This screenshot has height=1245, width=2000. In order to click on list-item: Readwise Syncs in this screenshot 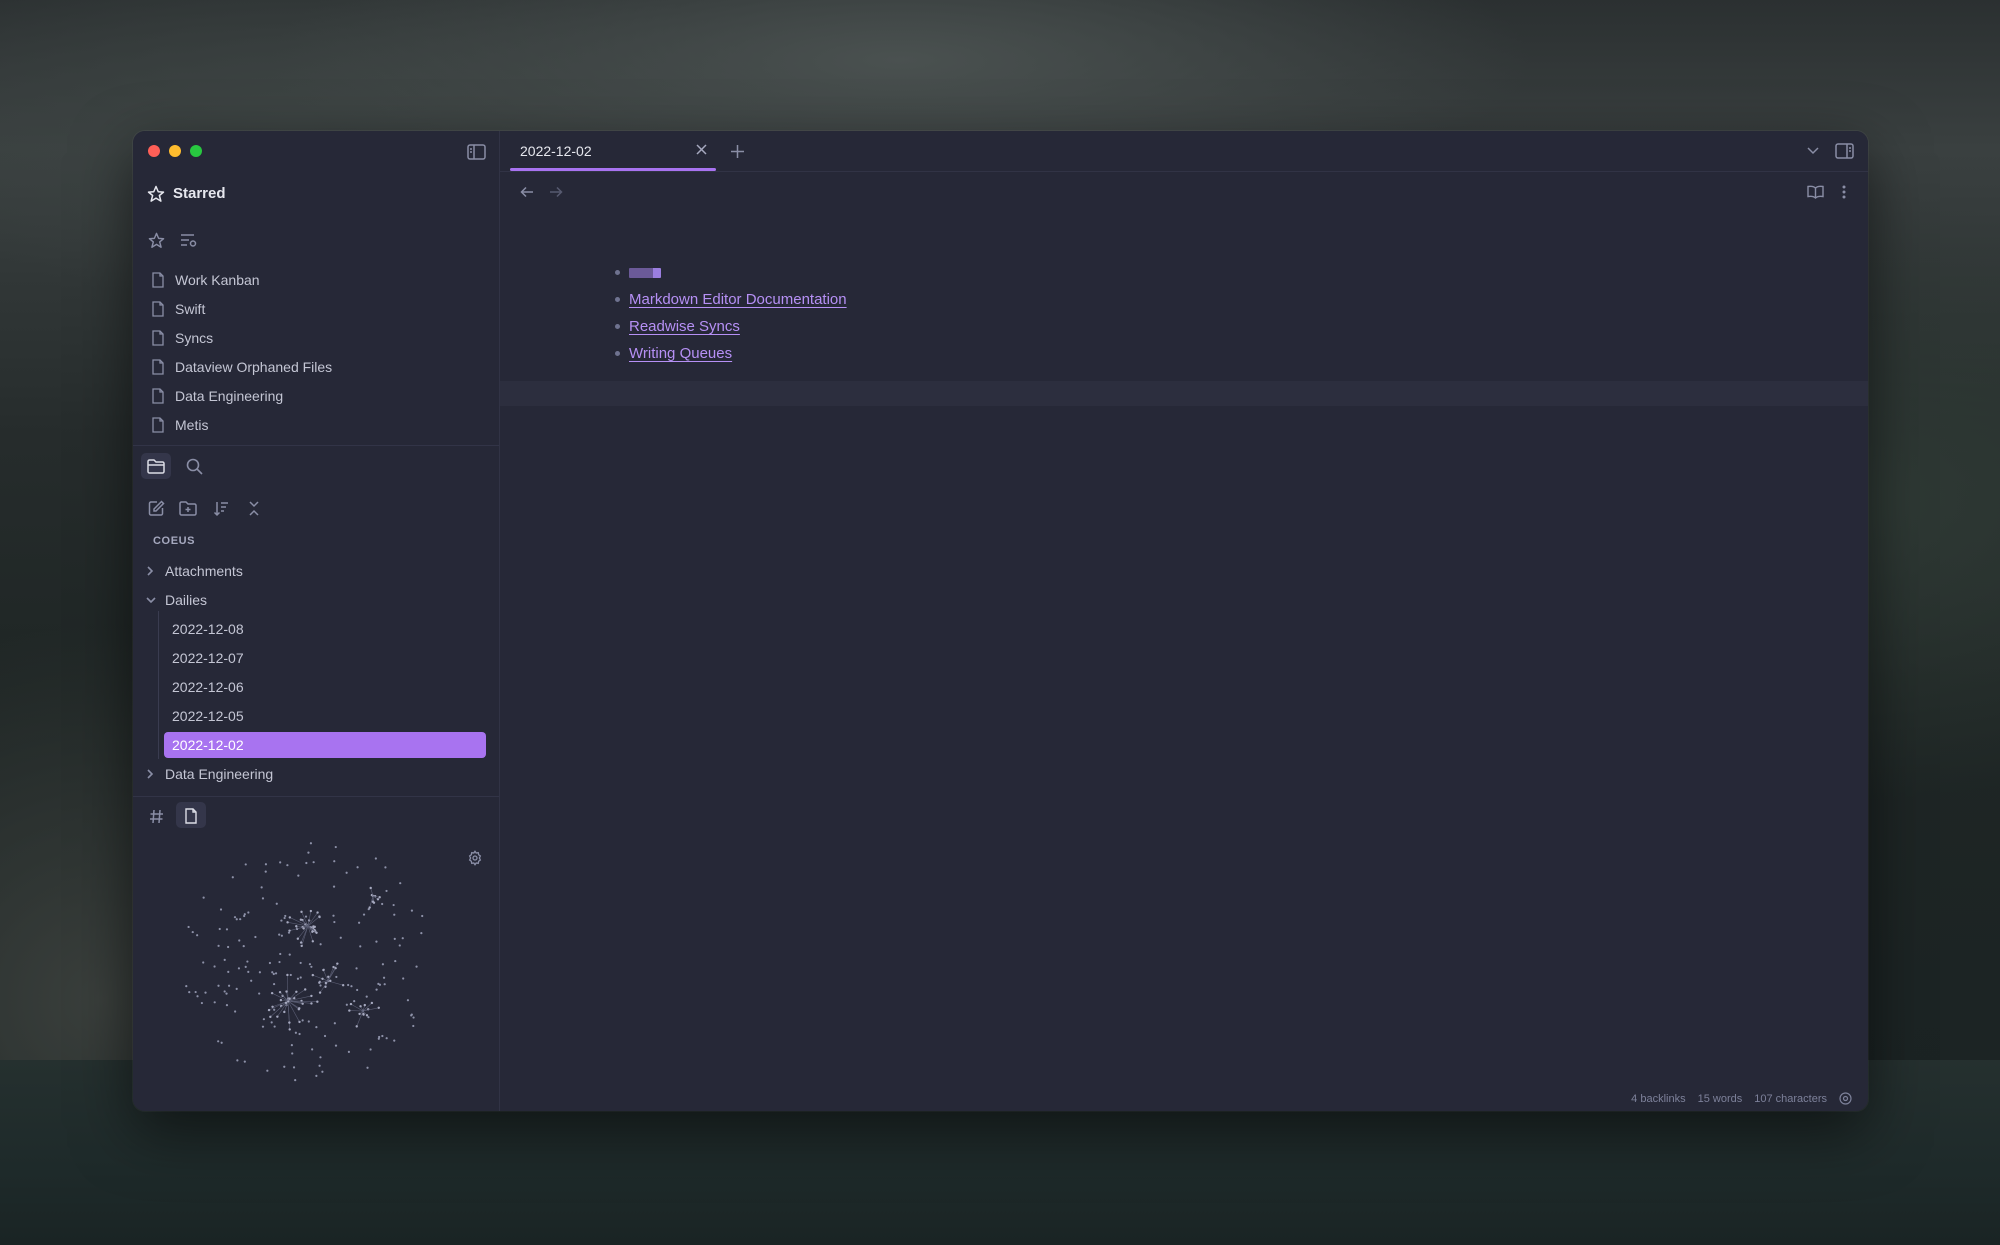, I will do `click(728, 326)`.